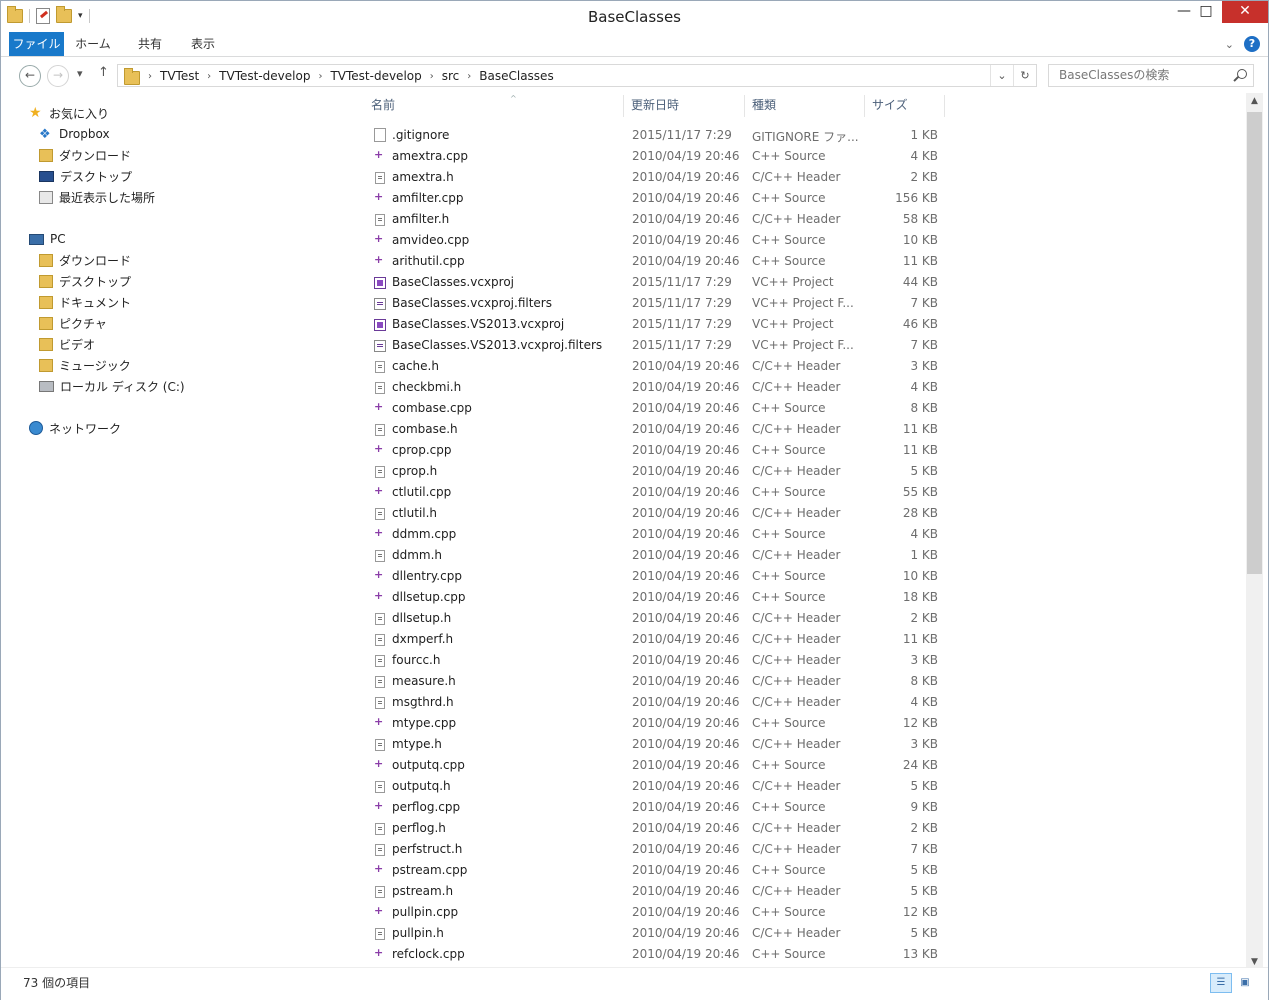 The image size is (1269, 1000). I want to click on refresh-icon: ↻, so click(1024, 75).